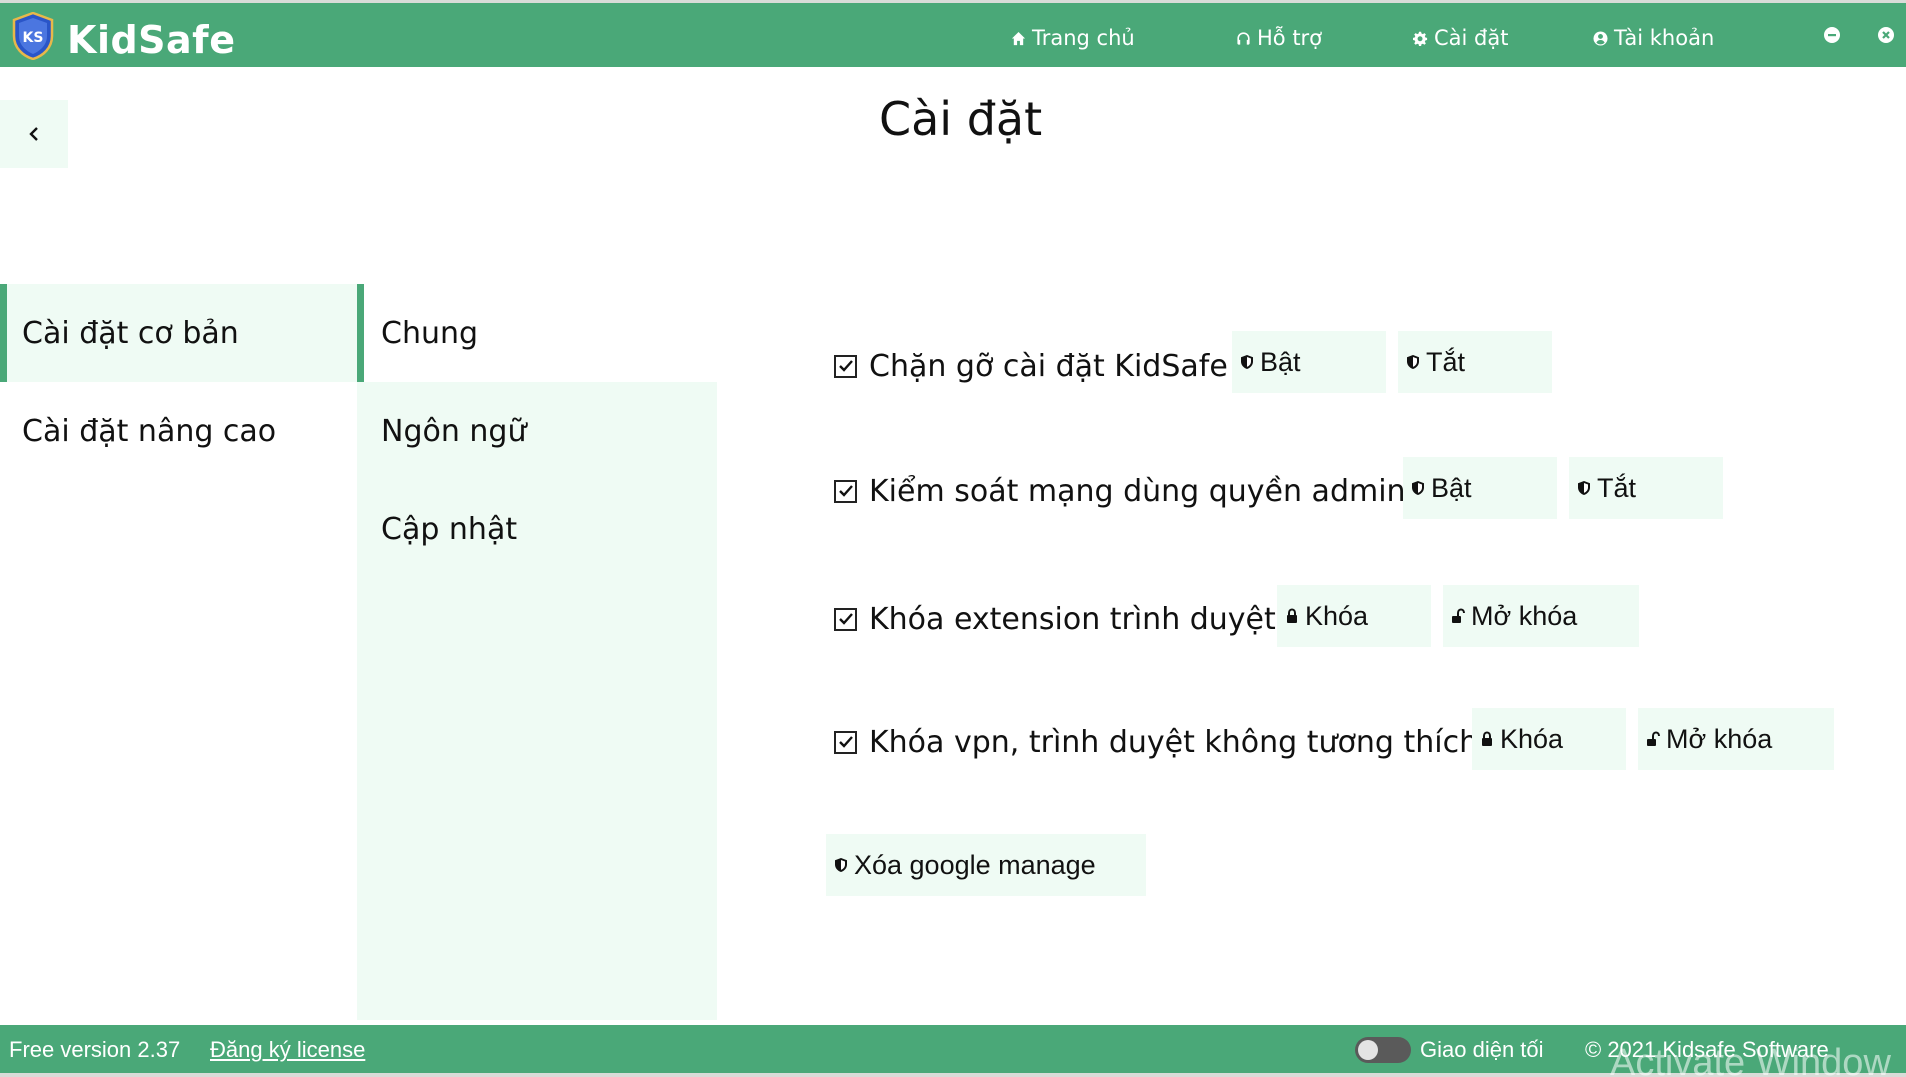 The width and height of the screenshot is (1906, 1077). I want to click on headphones-icon, so click(1243, 38).